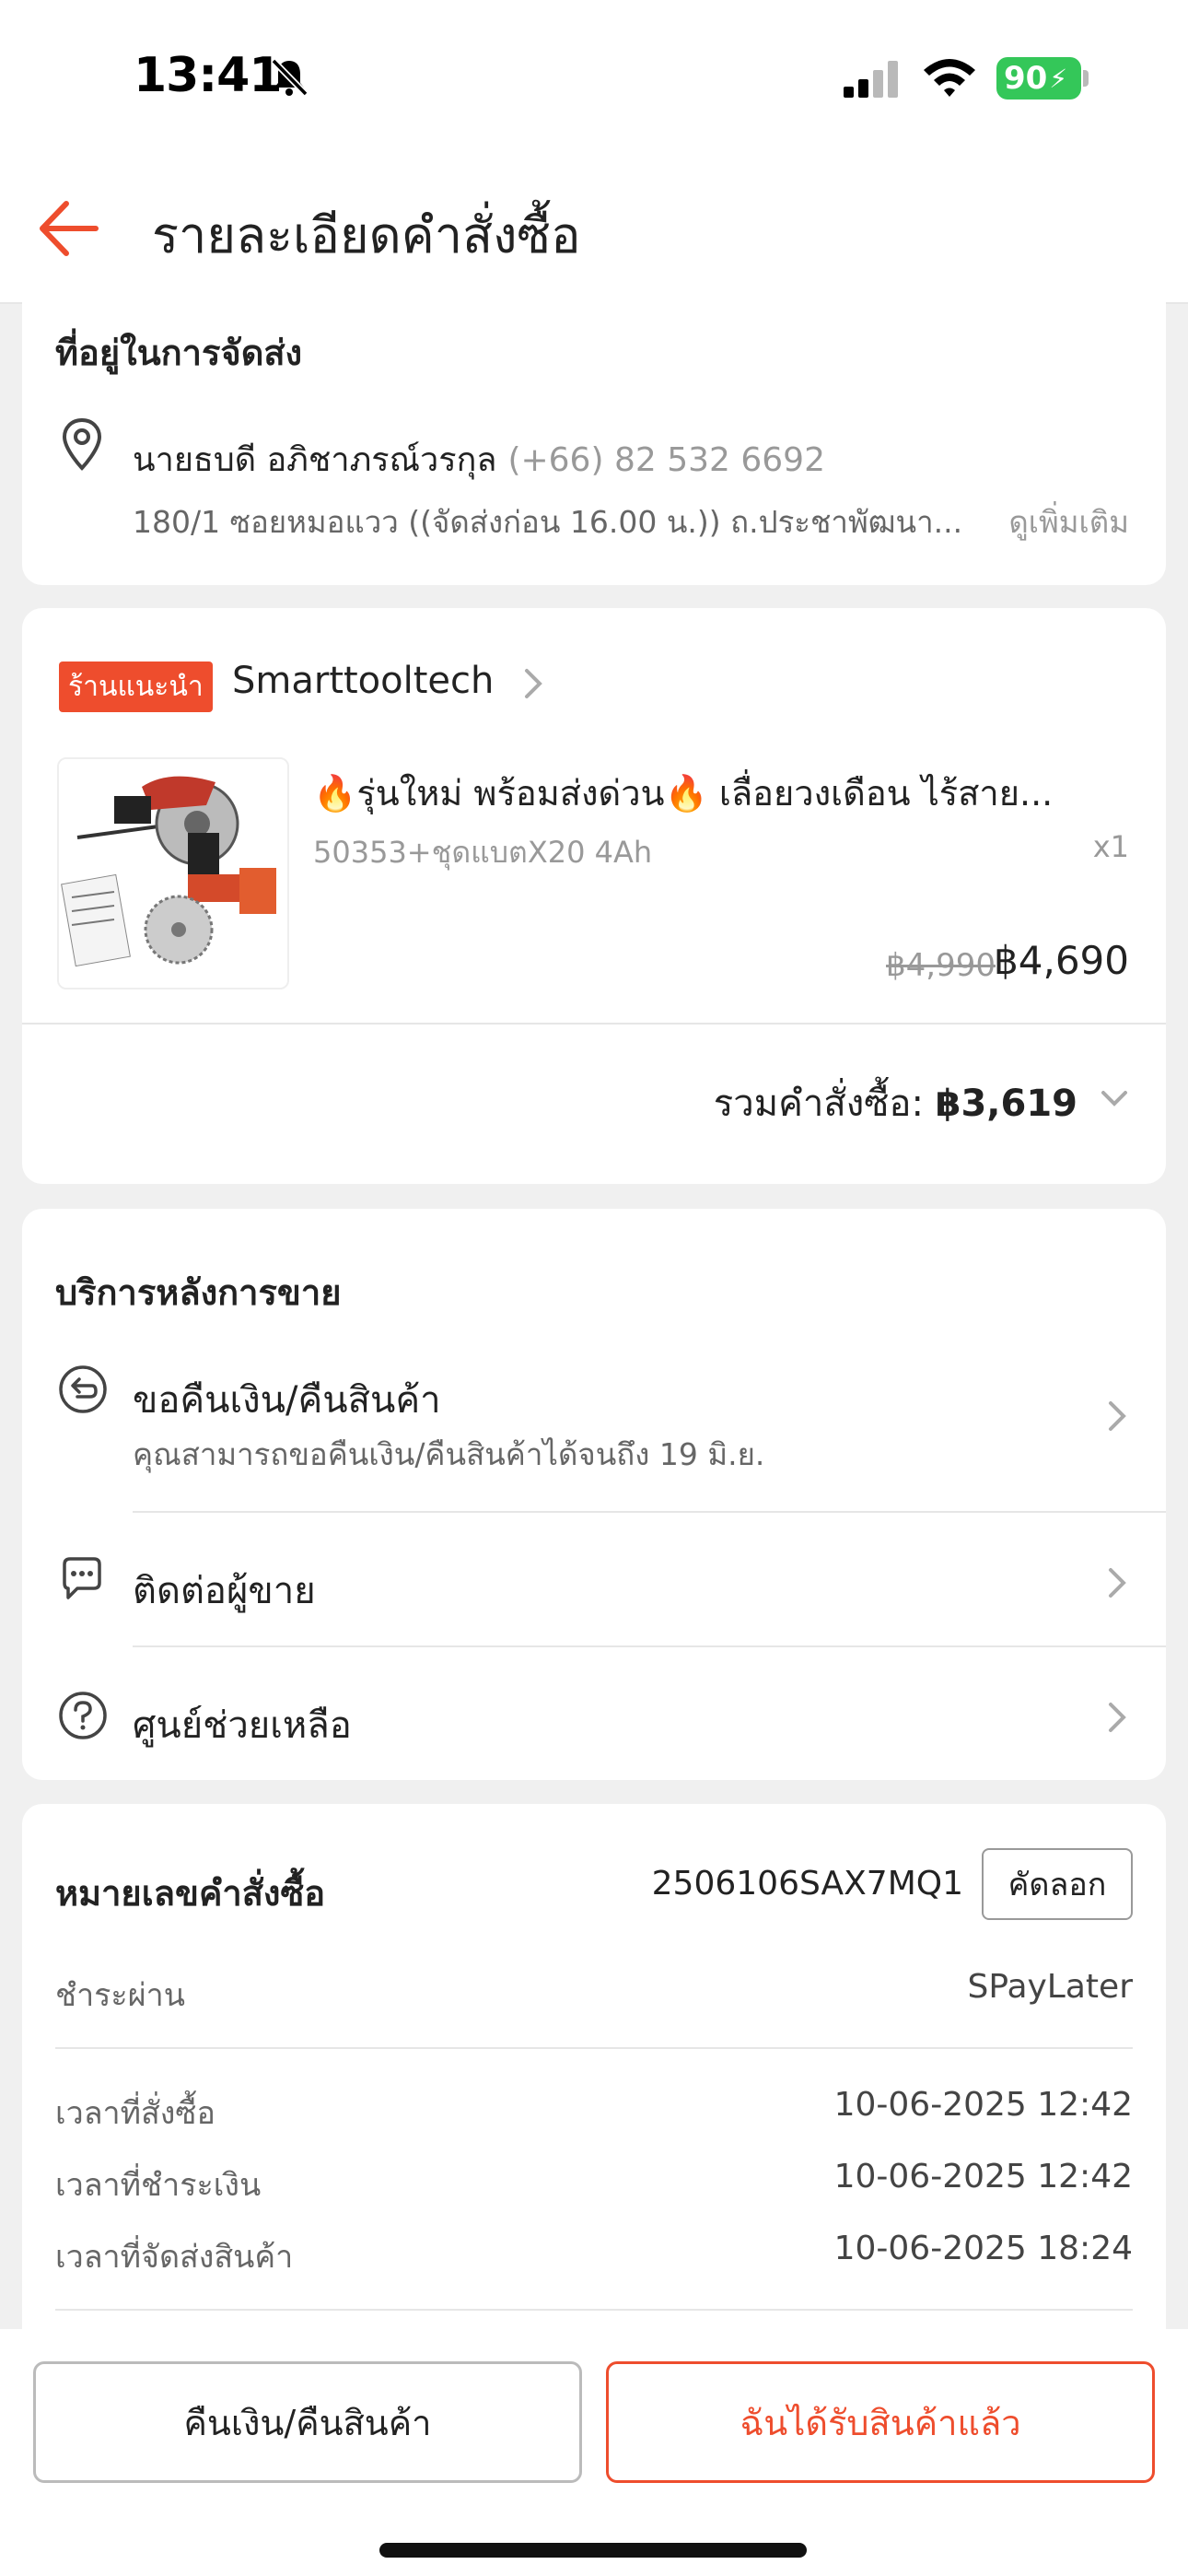 The image size is (1188, 2576). What do you see at coordinates (307, 2422) in the screenshot?
I see `refund-return-button: คืนเงิน/คืนสินค้า` at bounding box center [307, 2422].